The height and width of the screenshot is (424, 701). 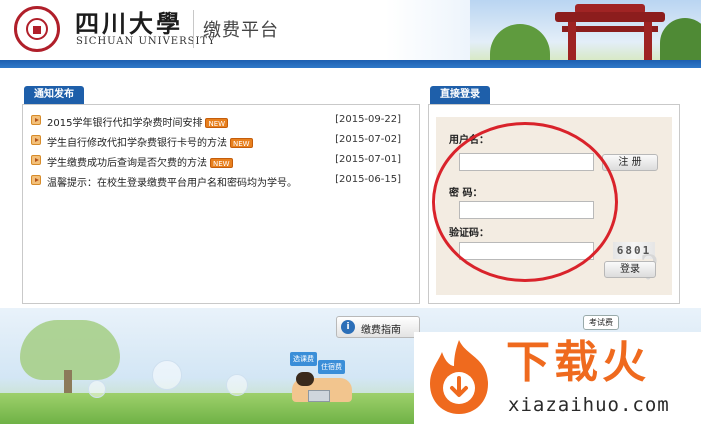 What do you see at coordinates (368, 119) in the screenshot?
I see `notice-date: [2015-09-22]` at bounding box center [368, 119].